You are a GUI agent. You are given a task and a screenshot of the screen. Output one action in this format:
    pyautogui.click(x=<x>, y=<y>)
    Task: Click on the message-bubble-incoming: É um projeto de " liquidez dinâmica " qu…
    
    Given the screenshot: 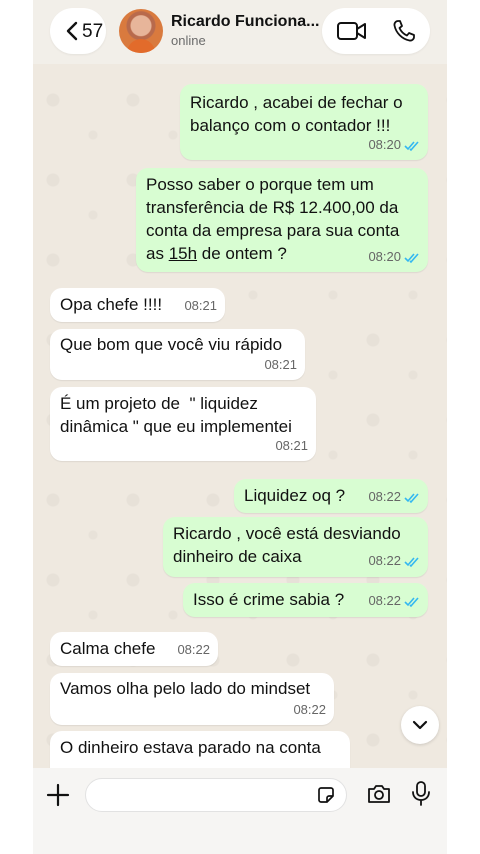 What is the action you would take?
    pyautogui.click(x=183, y=424)
    